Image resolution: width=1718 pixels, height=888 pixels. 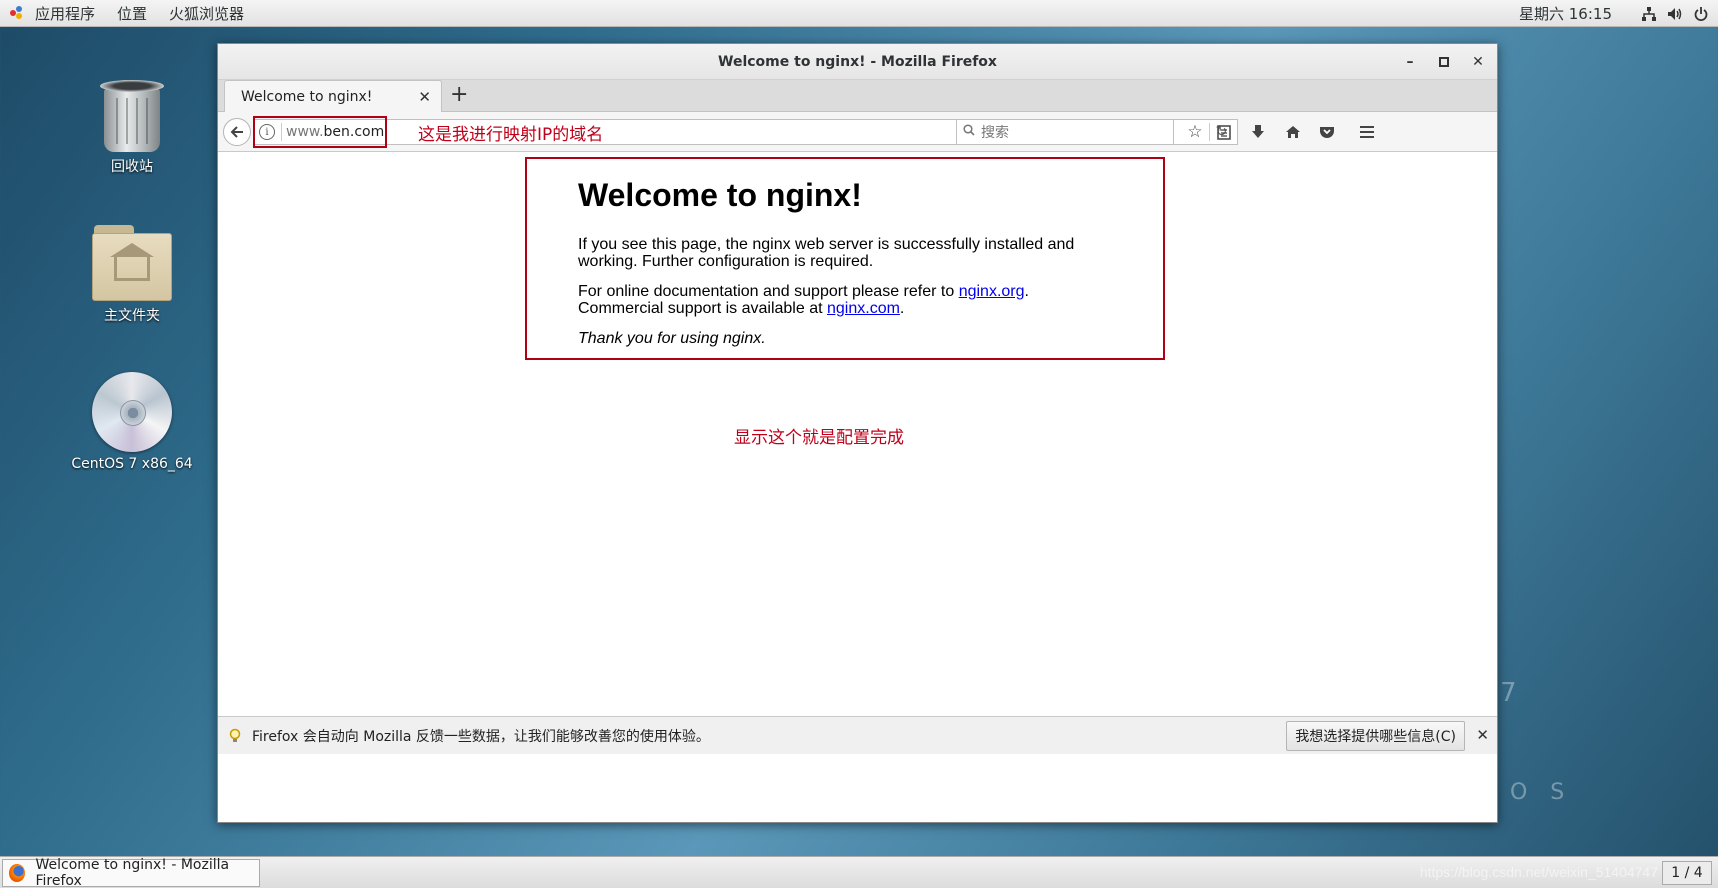 I want to click on desktop-home-folder-label: 主文件夹, so click(x=132, y=316).